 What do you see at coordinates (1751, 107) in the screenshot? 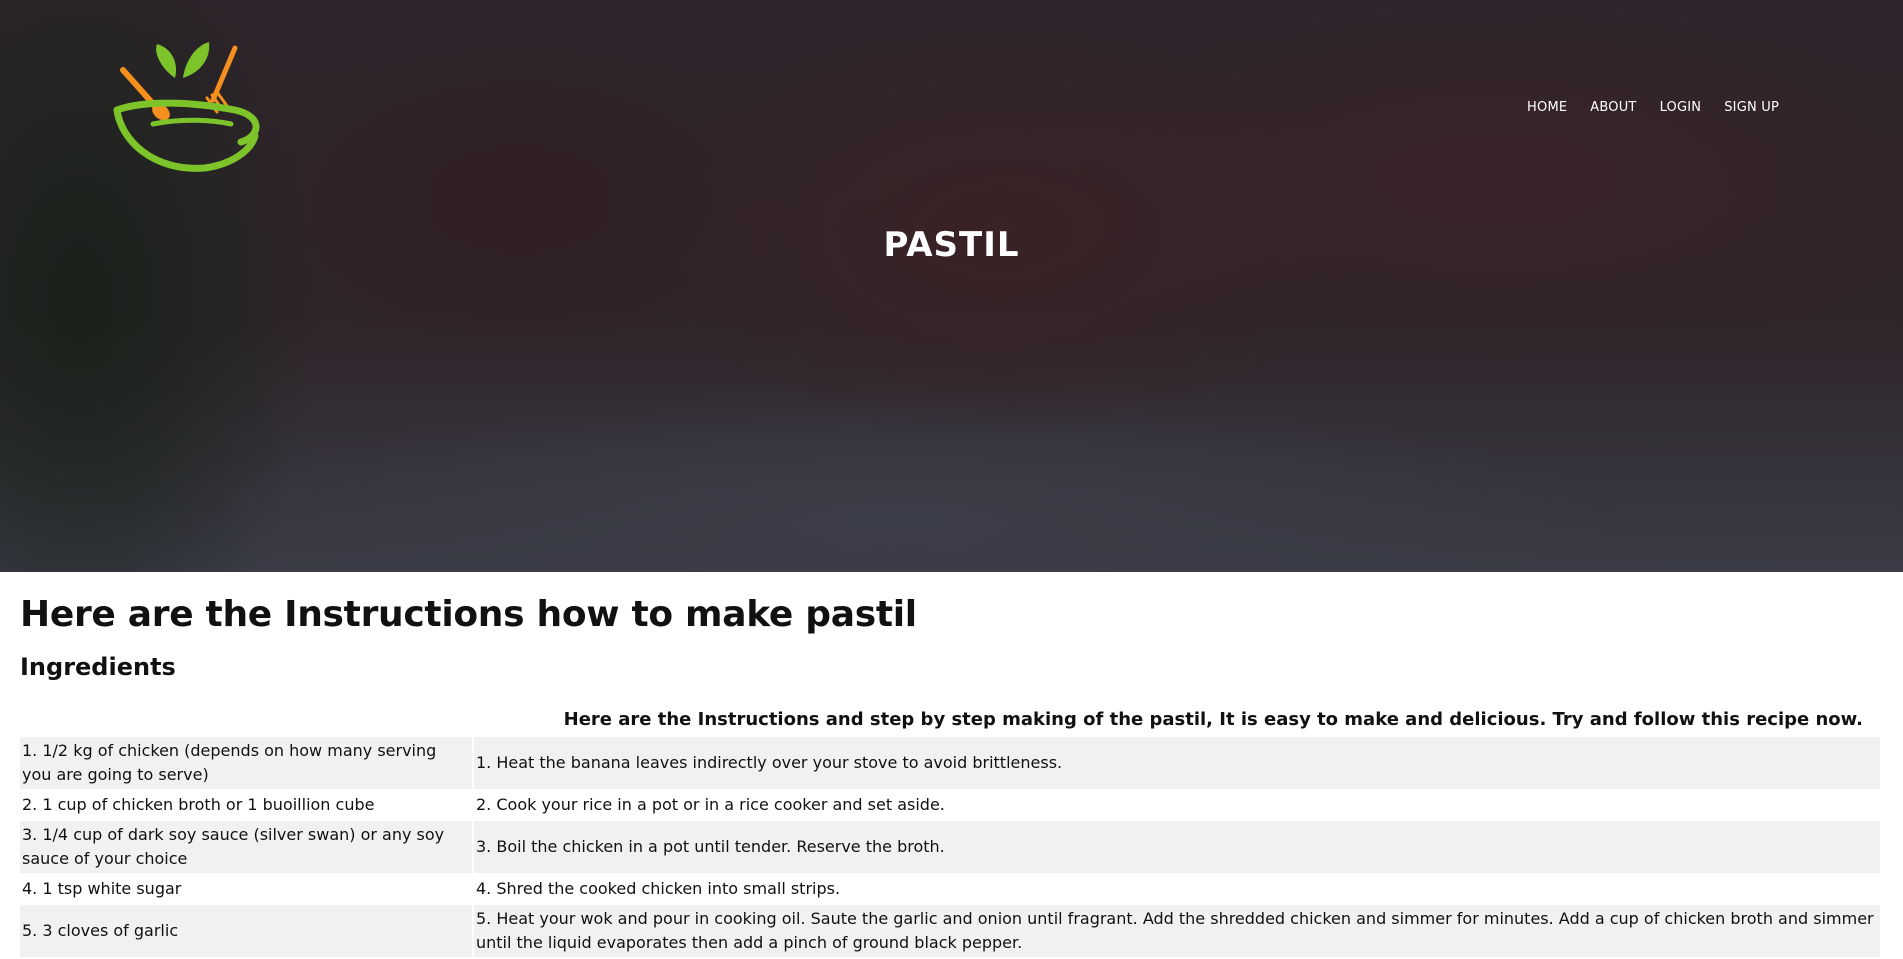
I see `nav-signup-link: SIGN UP` at bounding box center [1751, 107].